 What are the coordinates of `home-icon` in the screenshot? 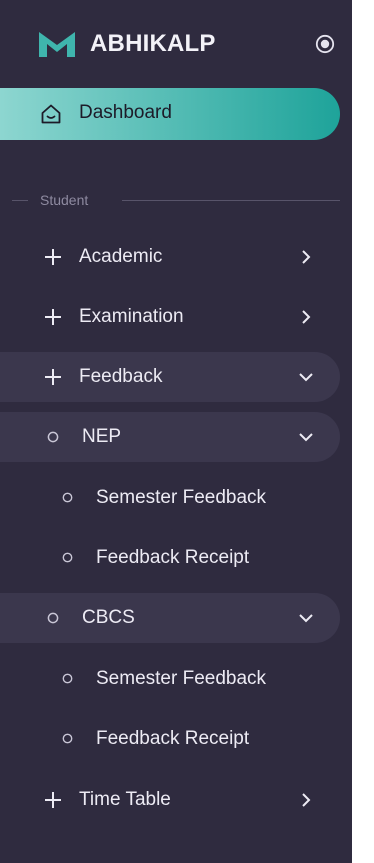 It's located at (51, 114).